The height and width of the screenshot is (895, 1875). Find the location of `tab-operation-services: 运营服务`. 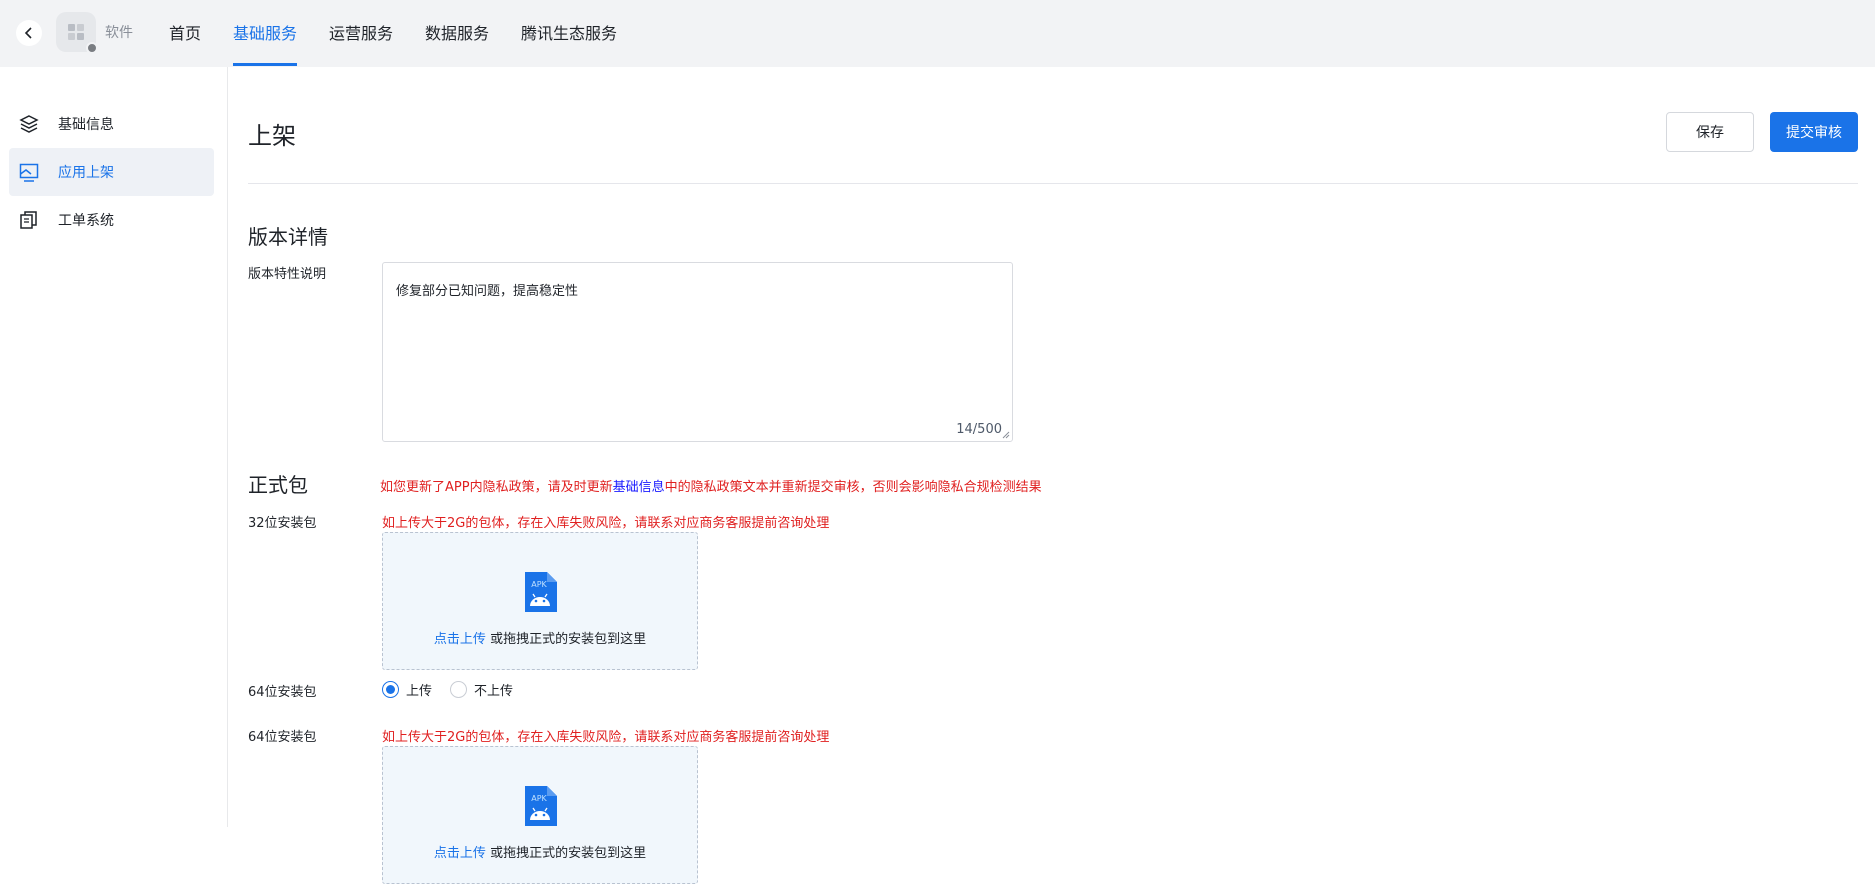

tab-operation-services: 运营服务 is located at coordinates (361, 32).